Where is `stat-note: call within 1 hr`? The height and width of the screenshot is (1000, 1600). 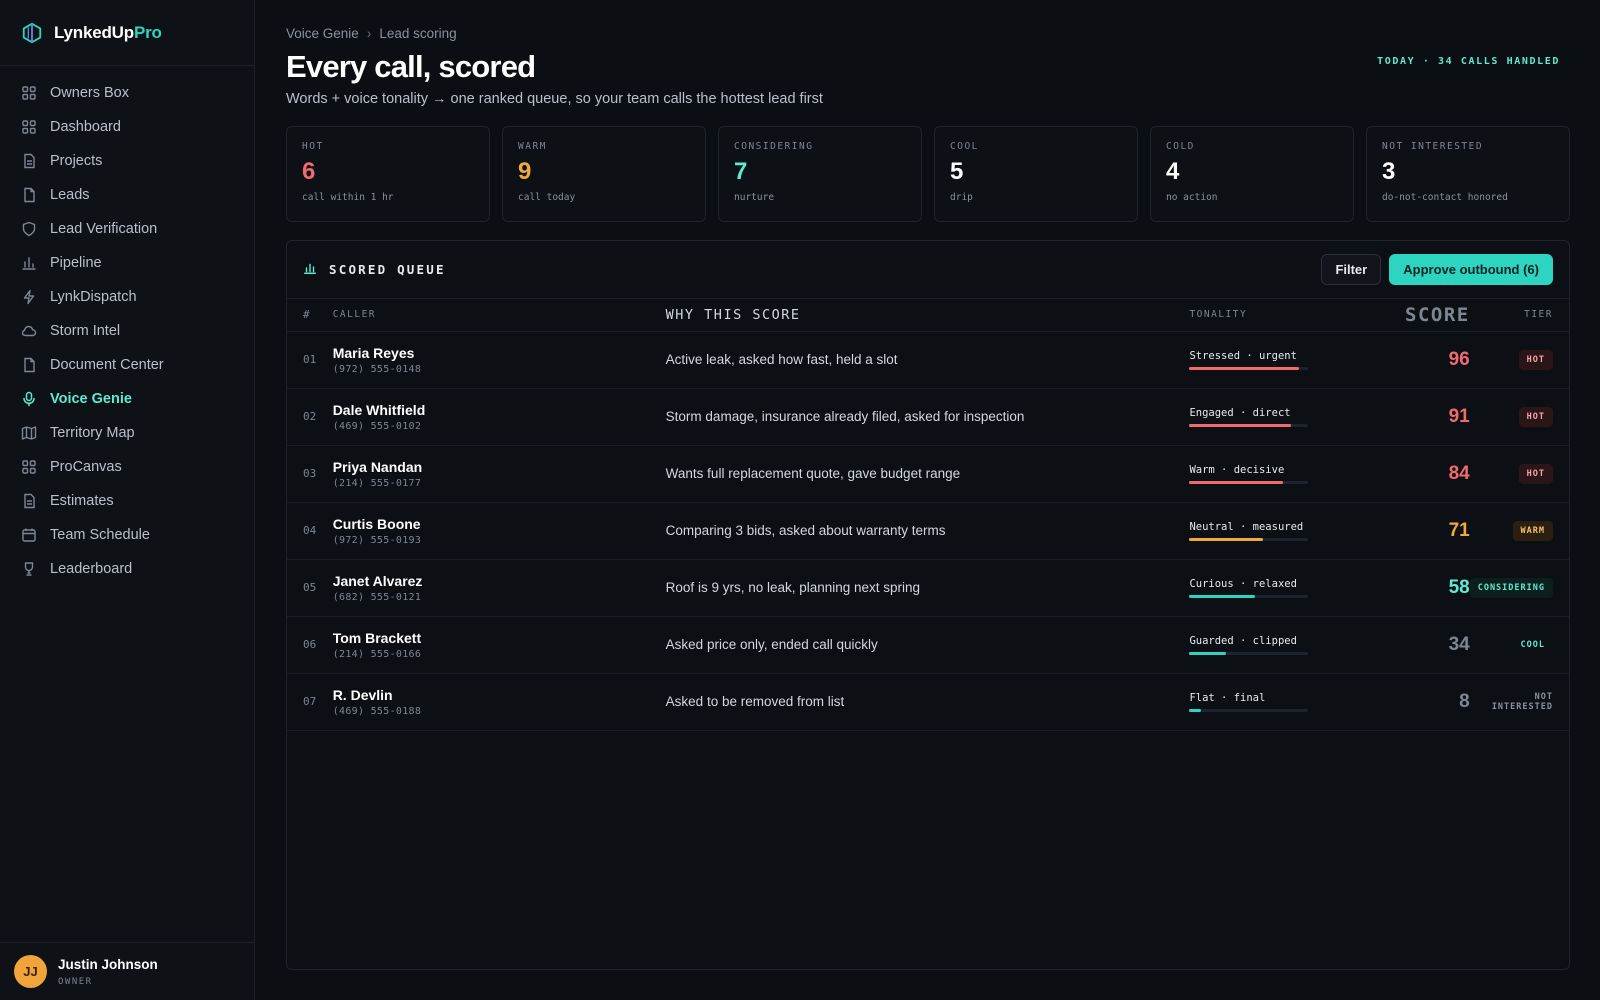 stat-note: call within 1 hr is located at coordinates (348, 197).